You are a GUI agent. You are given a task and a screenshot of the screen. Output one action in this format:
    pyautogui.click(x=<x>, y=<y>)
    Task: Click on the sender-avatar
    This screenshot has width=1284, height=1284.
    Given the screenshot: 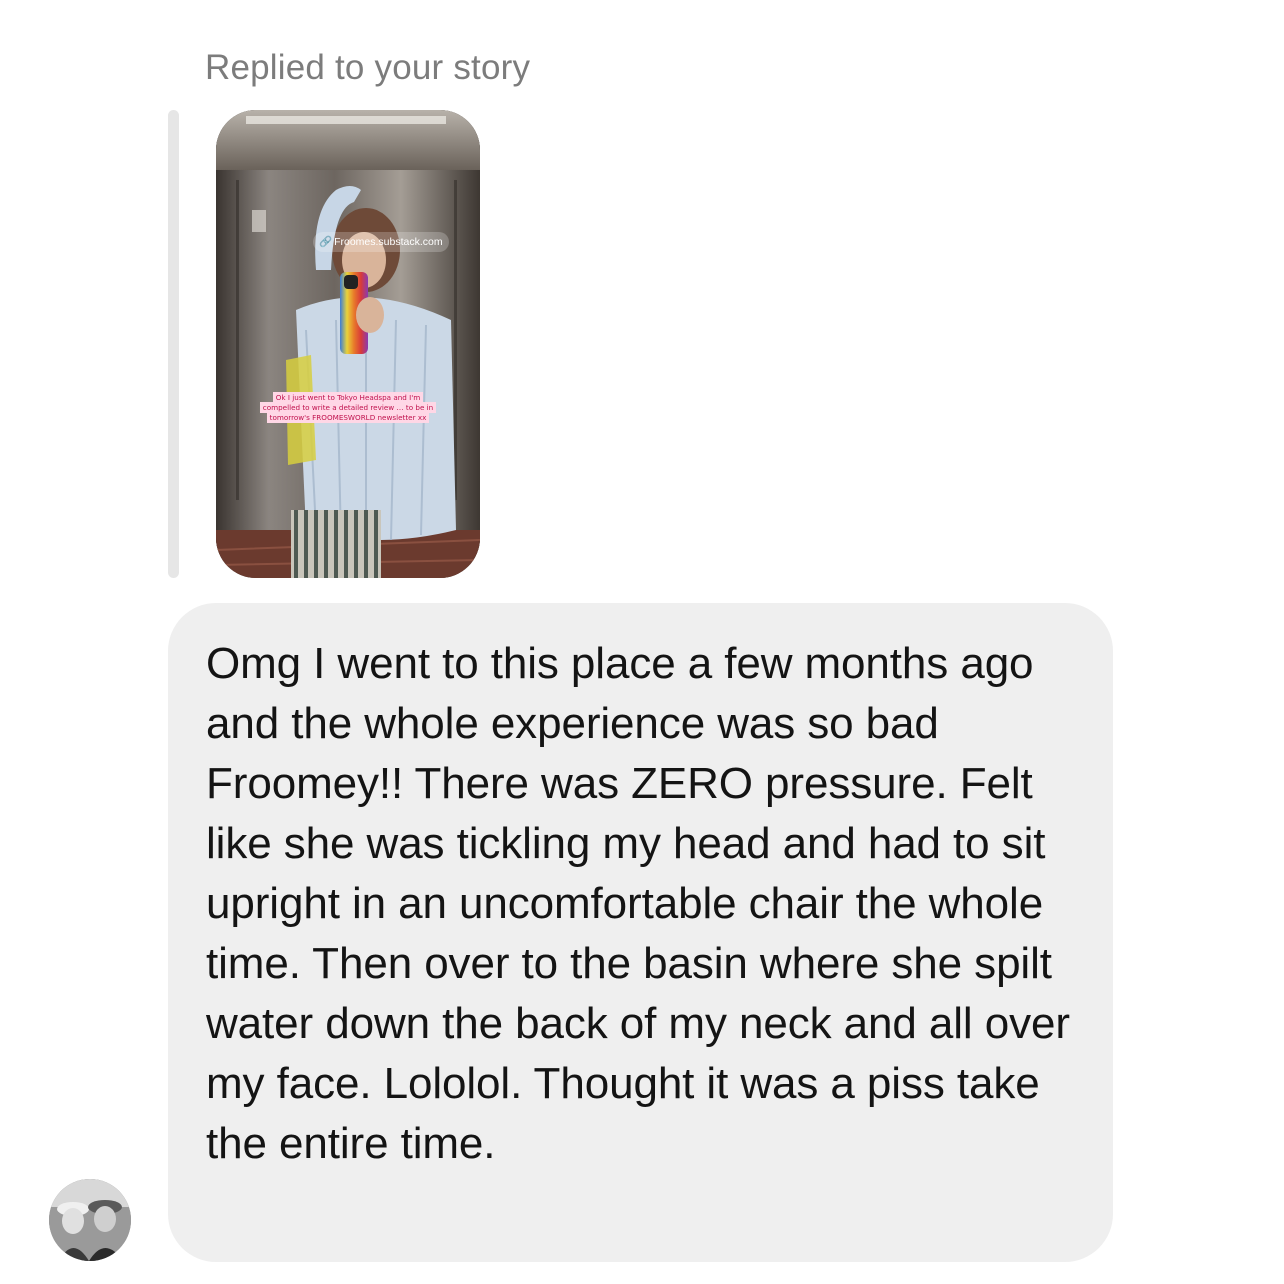 What is the action you would take?
    pyautogui.click(x=90, y=1220)
    